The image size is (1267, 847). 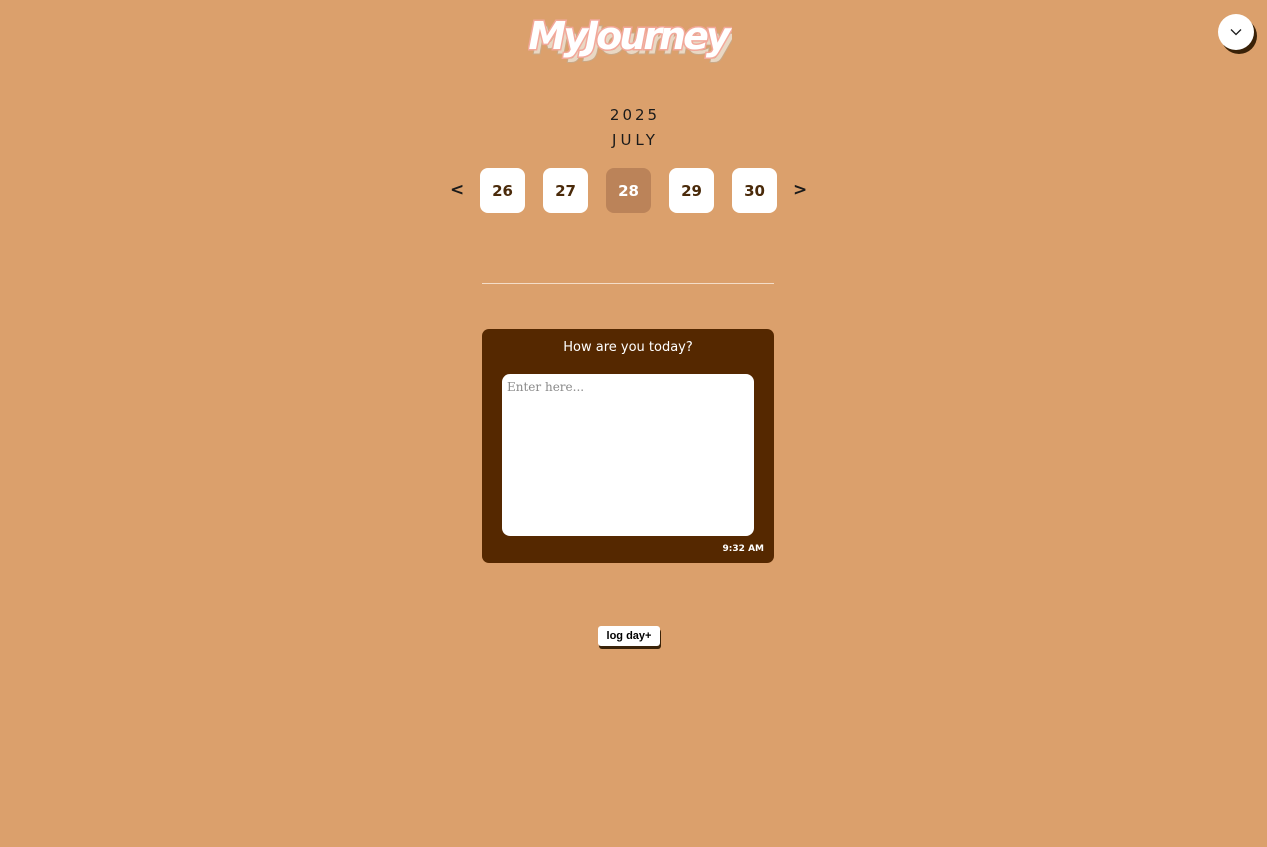 What do you see at coordinates (628, 455) in the screenshot?
I see `journal-entry-input` at bounding box center [628, 455].